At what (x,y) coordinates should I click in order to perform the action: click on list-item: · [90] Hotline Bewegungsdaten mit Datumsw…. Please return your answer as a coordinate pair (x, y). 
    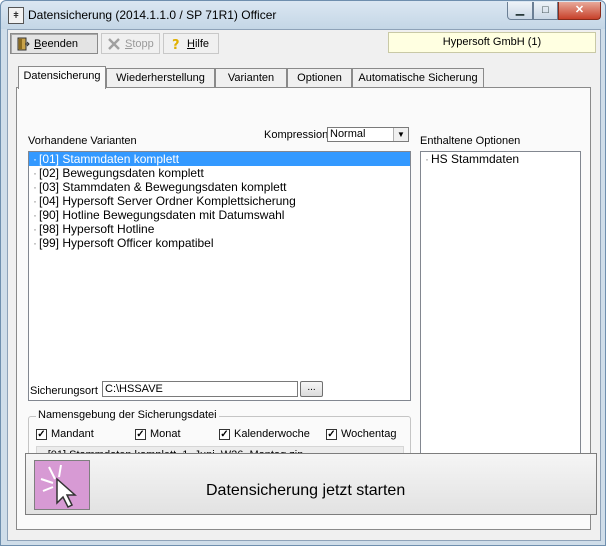
    Looking at the image, I should click on (219, 215).